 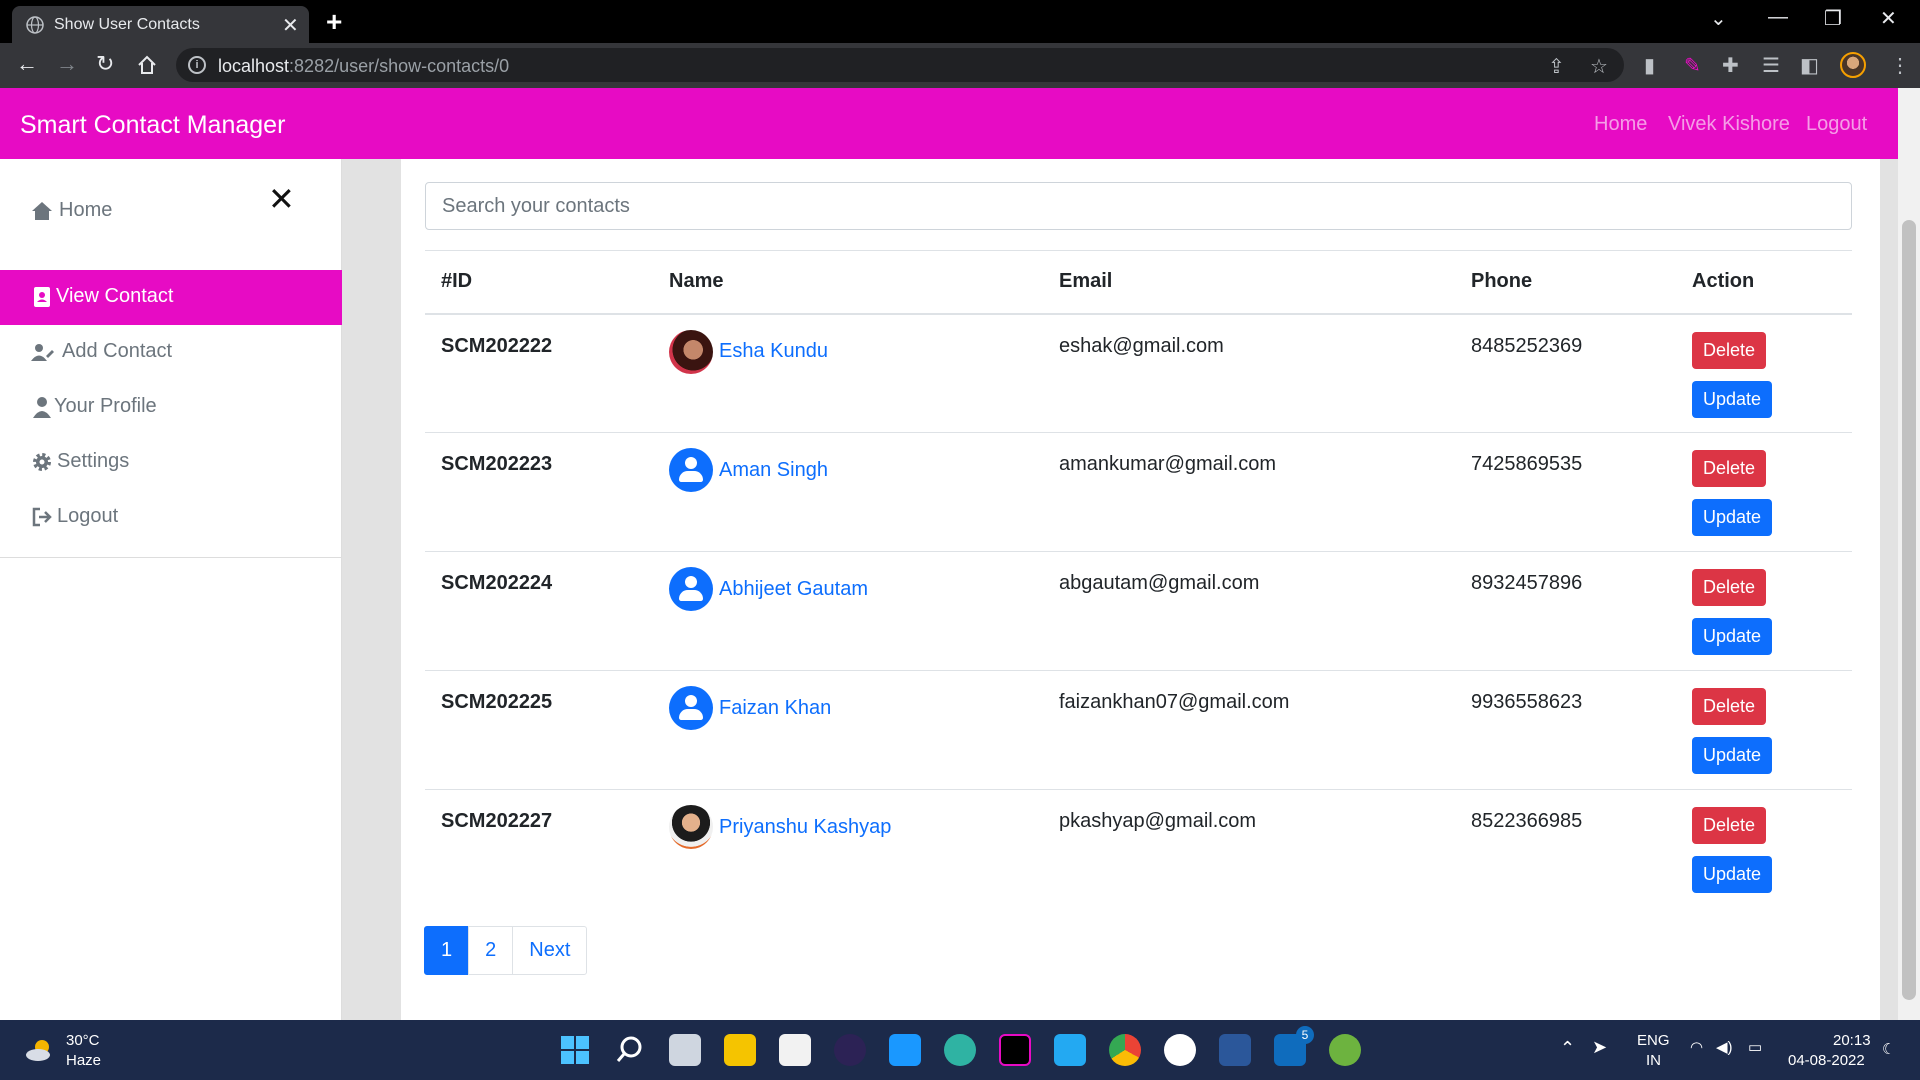 I want to click on chrome-icon, so click(x=1125, y=1050).